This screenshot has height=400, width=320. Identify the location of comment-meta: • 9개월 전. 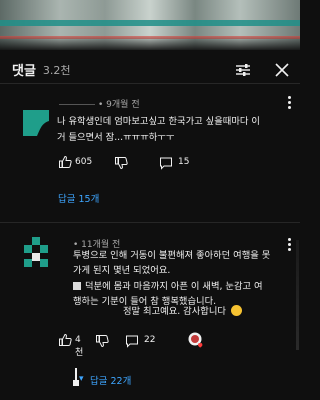
(99, 103).